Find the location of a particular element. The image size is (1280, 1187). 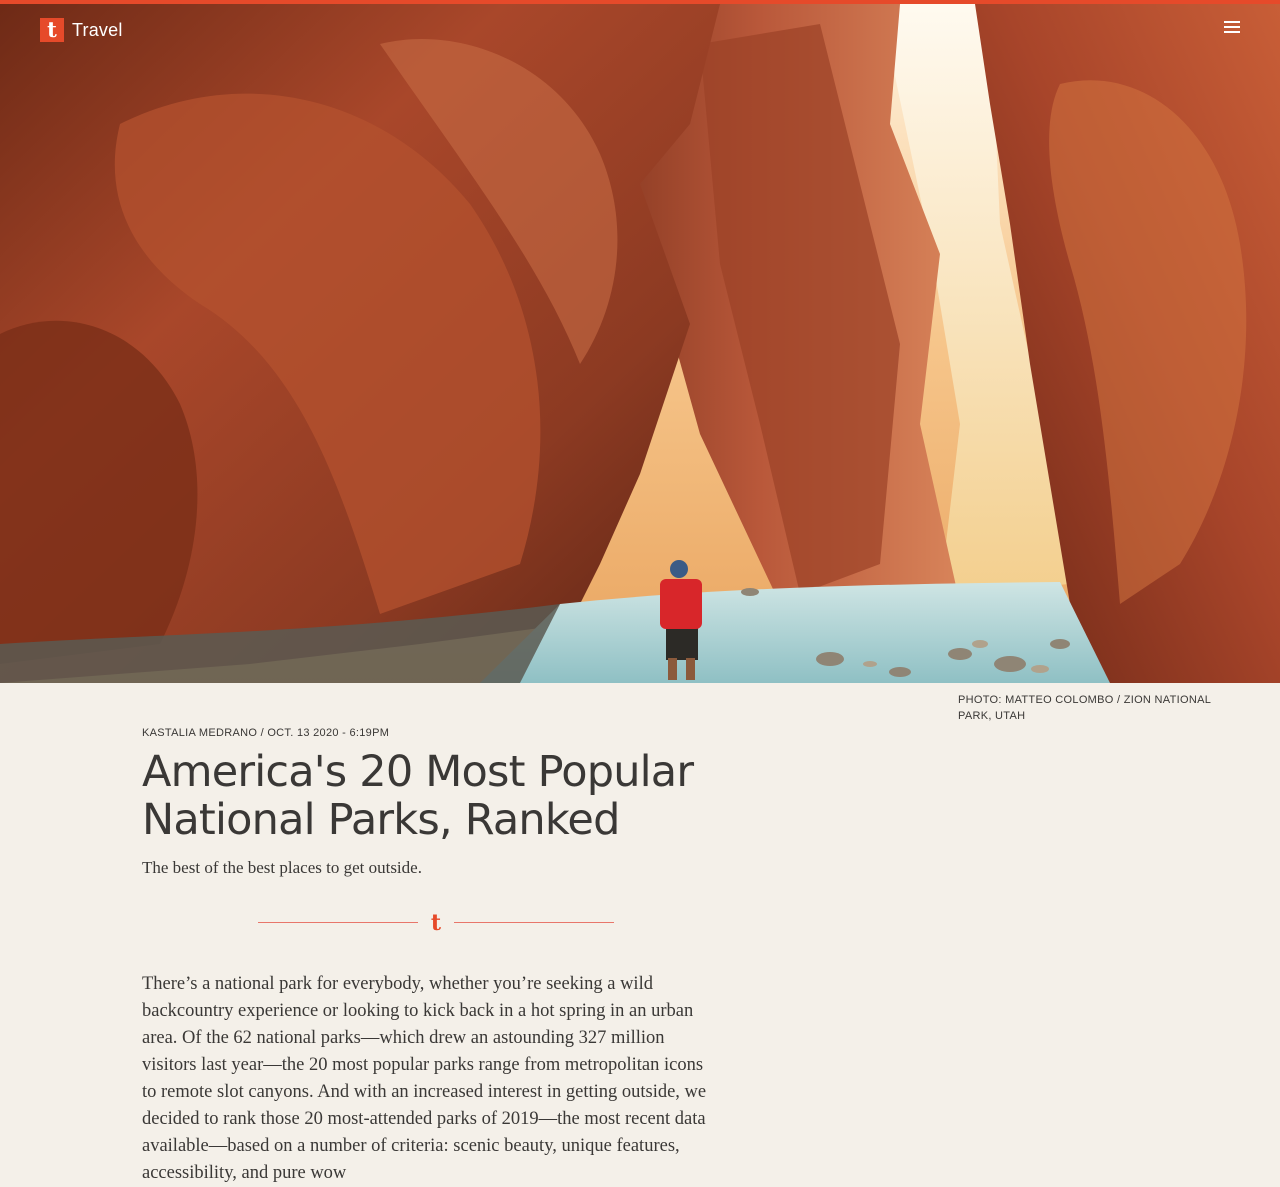

section-divider: t is located at coordinates (436, 923).